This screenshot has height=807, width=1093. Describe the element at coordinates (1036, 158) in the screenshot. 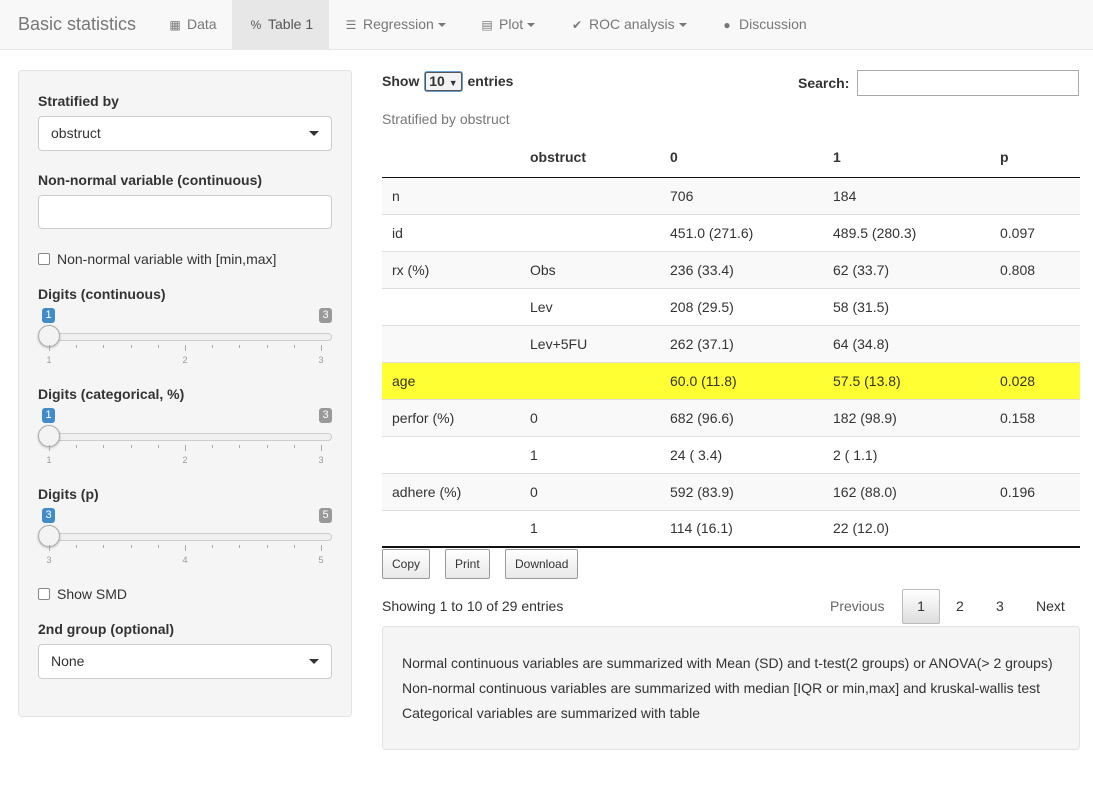

I see `column-header: p` at that location.